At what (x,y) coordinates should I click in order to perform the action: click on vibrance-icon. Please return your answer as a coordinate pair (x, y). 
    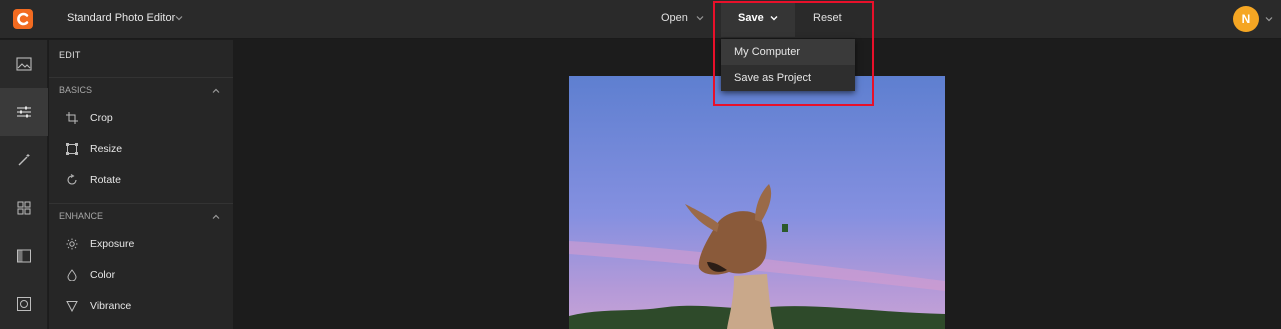
    Looking at the image, I should click on (72, 306).